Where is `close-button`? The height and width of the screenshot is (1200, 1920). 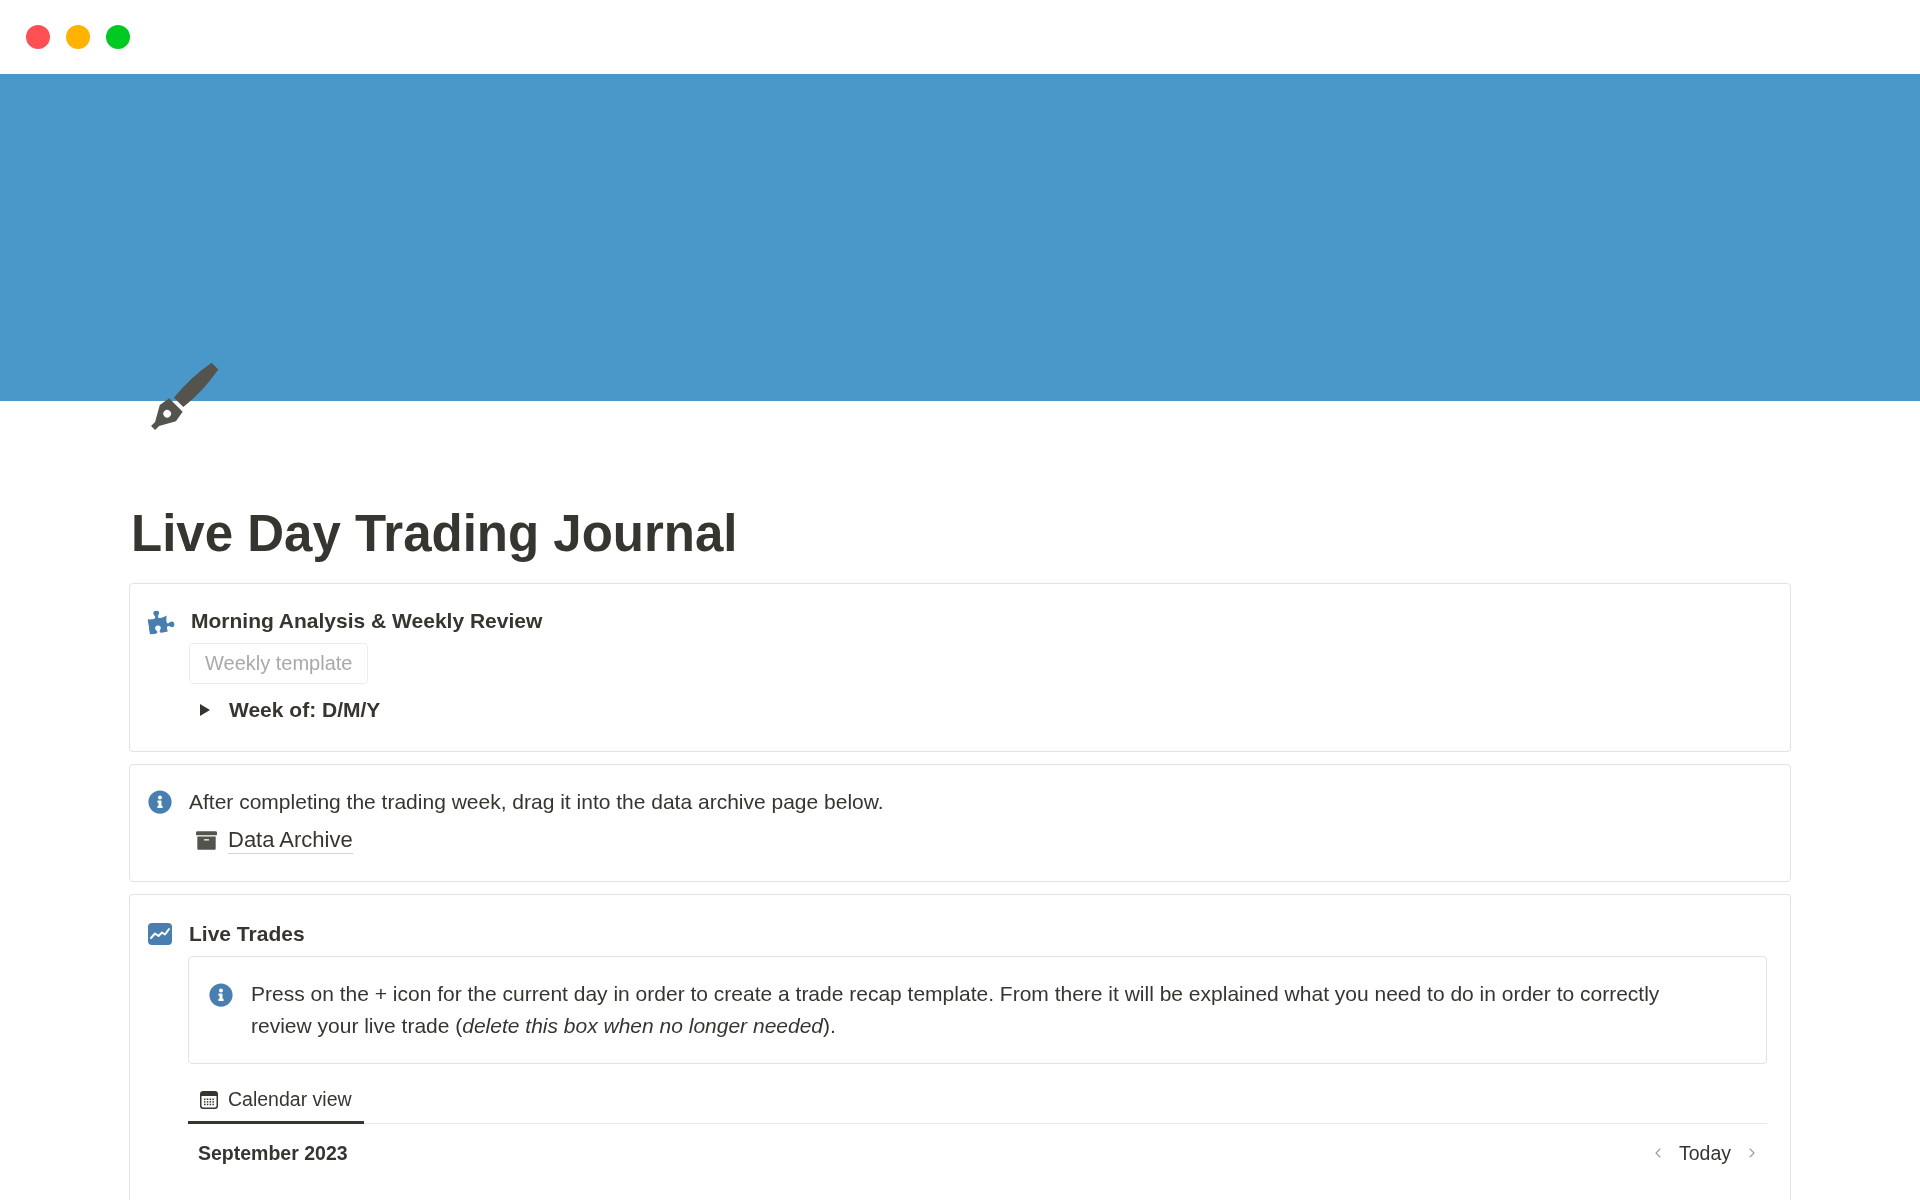
close-button is located at coordinates (38, 37).